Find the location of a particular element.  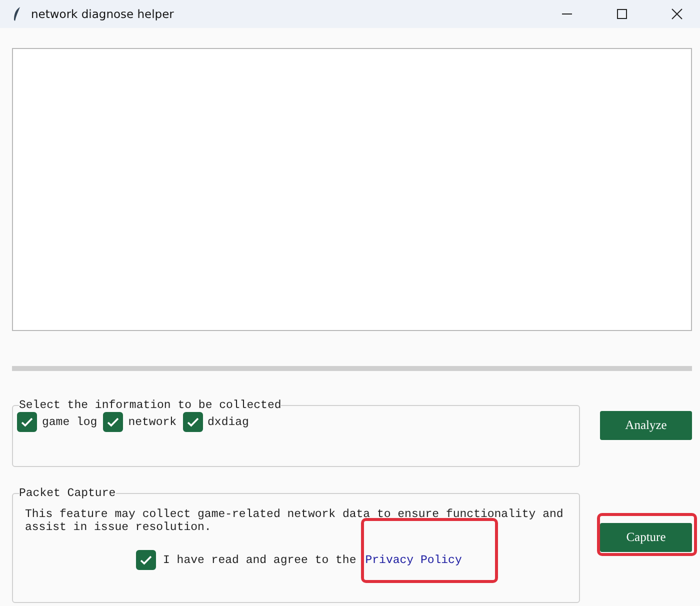

privacy-policy-link: Privacy Policy is located at coordinates (413, 560).